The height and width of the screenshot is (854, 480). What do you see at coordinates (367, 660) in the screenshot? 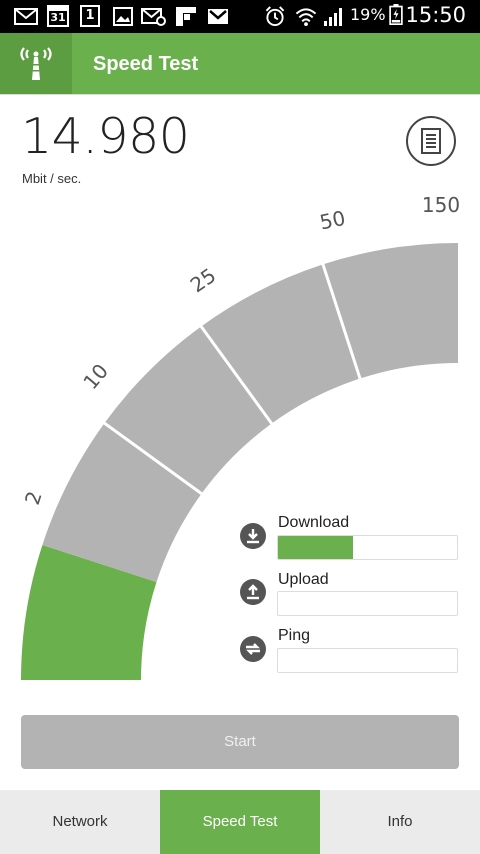
I see `ping-progress-bar` at bounding box center [367, 660].